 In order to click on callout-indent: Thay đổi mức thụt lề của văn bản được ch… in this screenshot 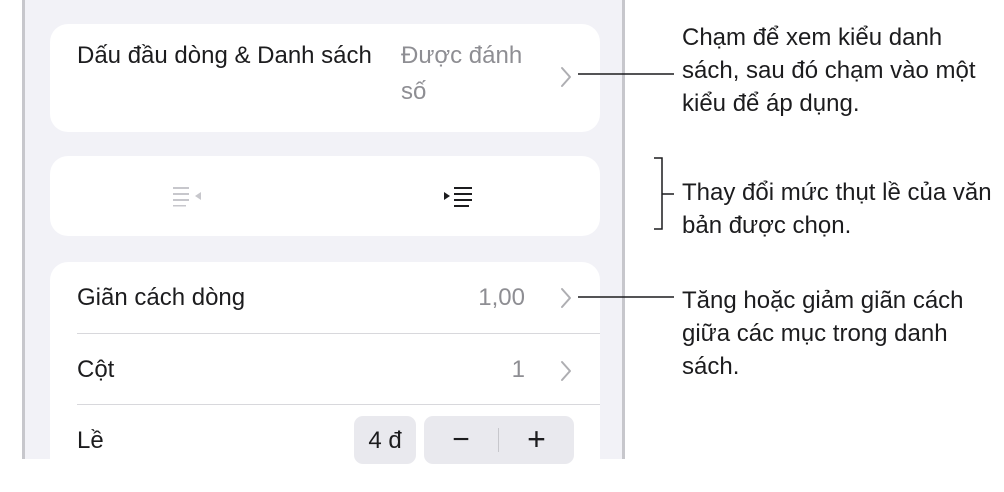, I will do `click(837, 209)`.